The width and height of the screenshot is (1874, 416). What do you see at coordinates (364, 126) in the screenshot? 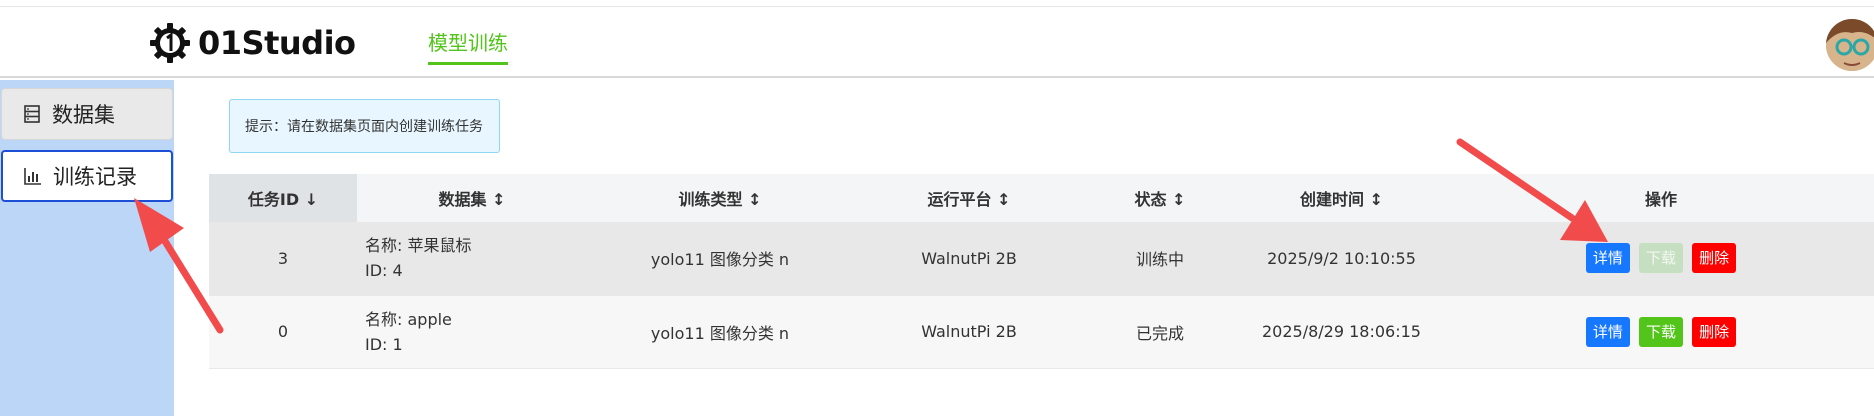
I see `hint-box: 提示：请在数据集页面内创建训练任务` at bounding box center [364, 126].